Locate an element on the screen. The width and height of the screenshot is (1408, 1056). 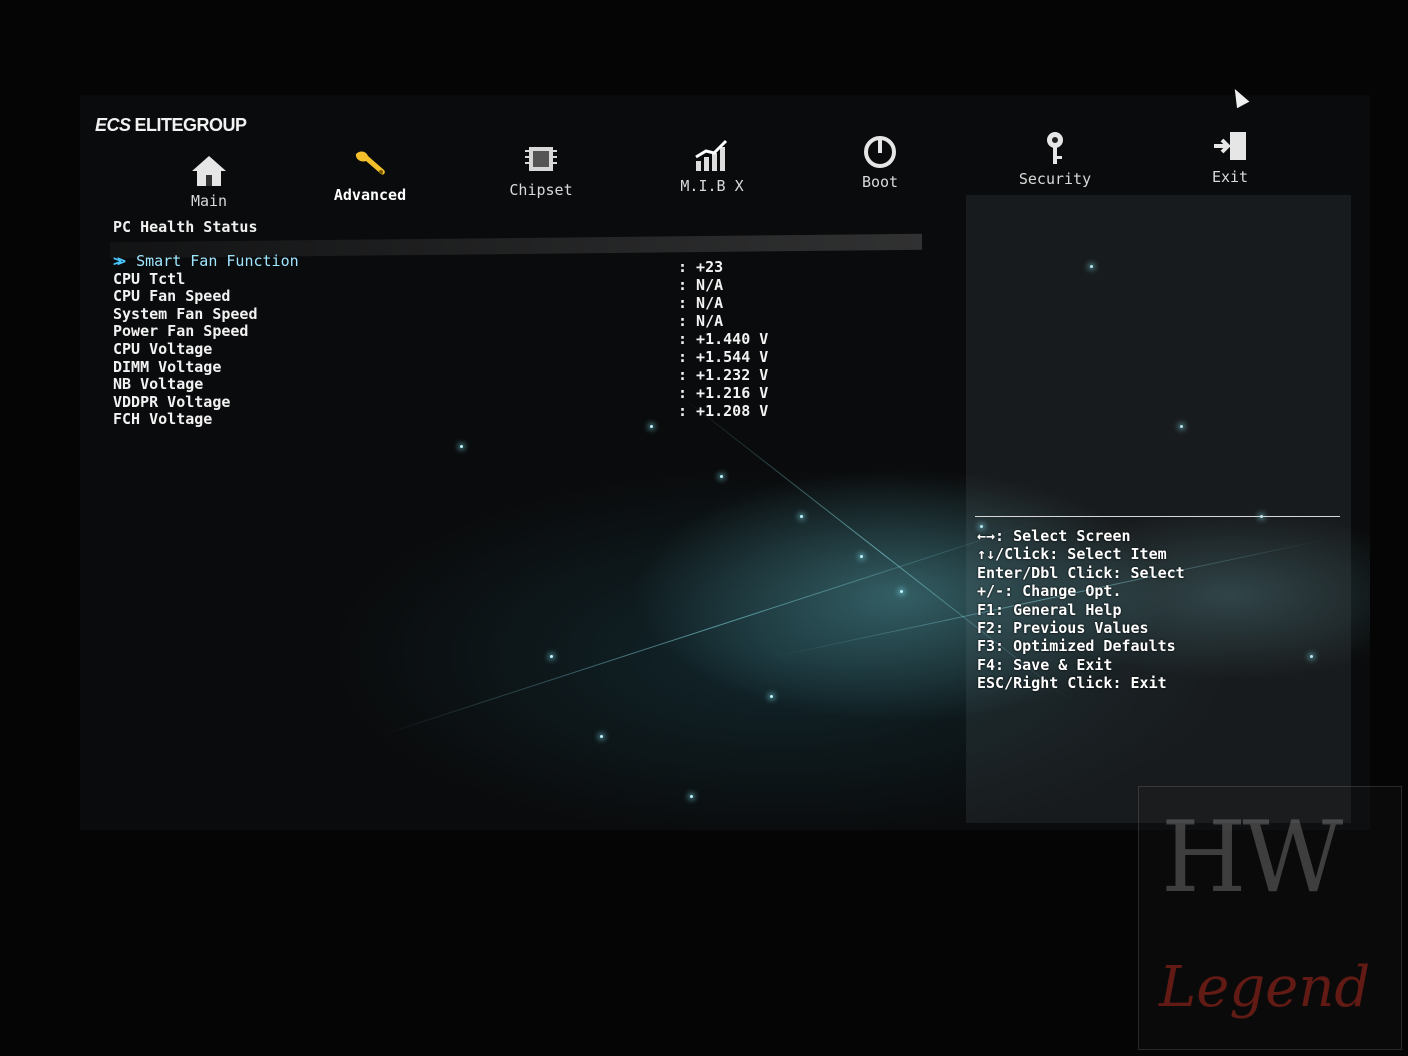
tab-exit: Exit is located at coordinates (1230, 157).